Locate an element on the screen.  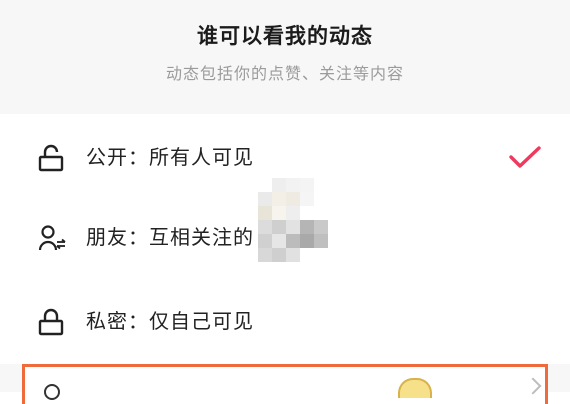
sticker-icon is located at coordinates (415, 388).